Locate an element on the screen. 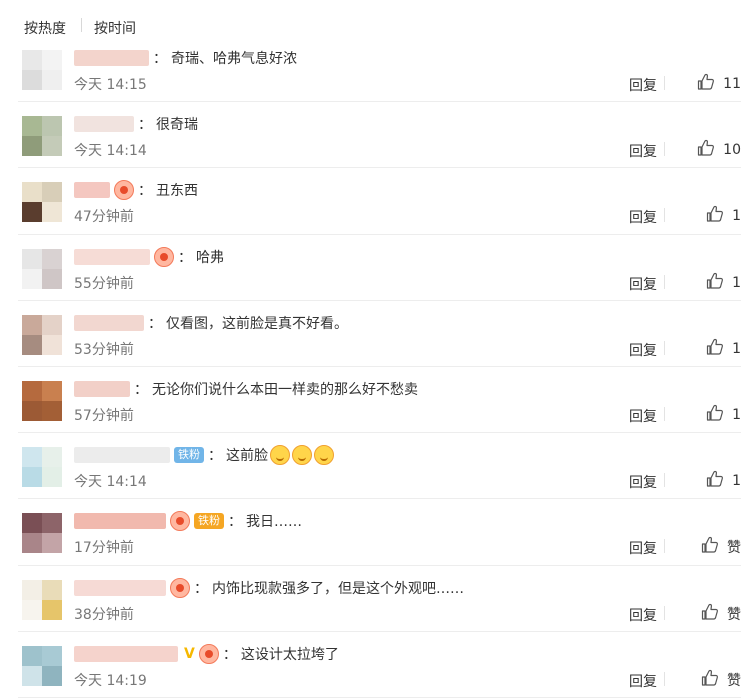 Image resolution: width=747 pixels, height=698 pixels. sort-by-time-tab: 按时间 is located at coordinates (115, 28).